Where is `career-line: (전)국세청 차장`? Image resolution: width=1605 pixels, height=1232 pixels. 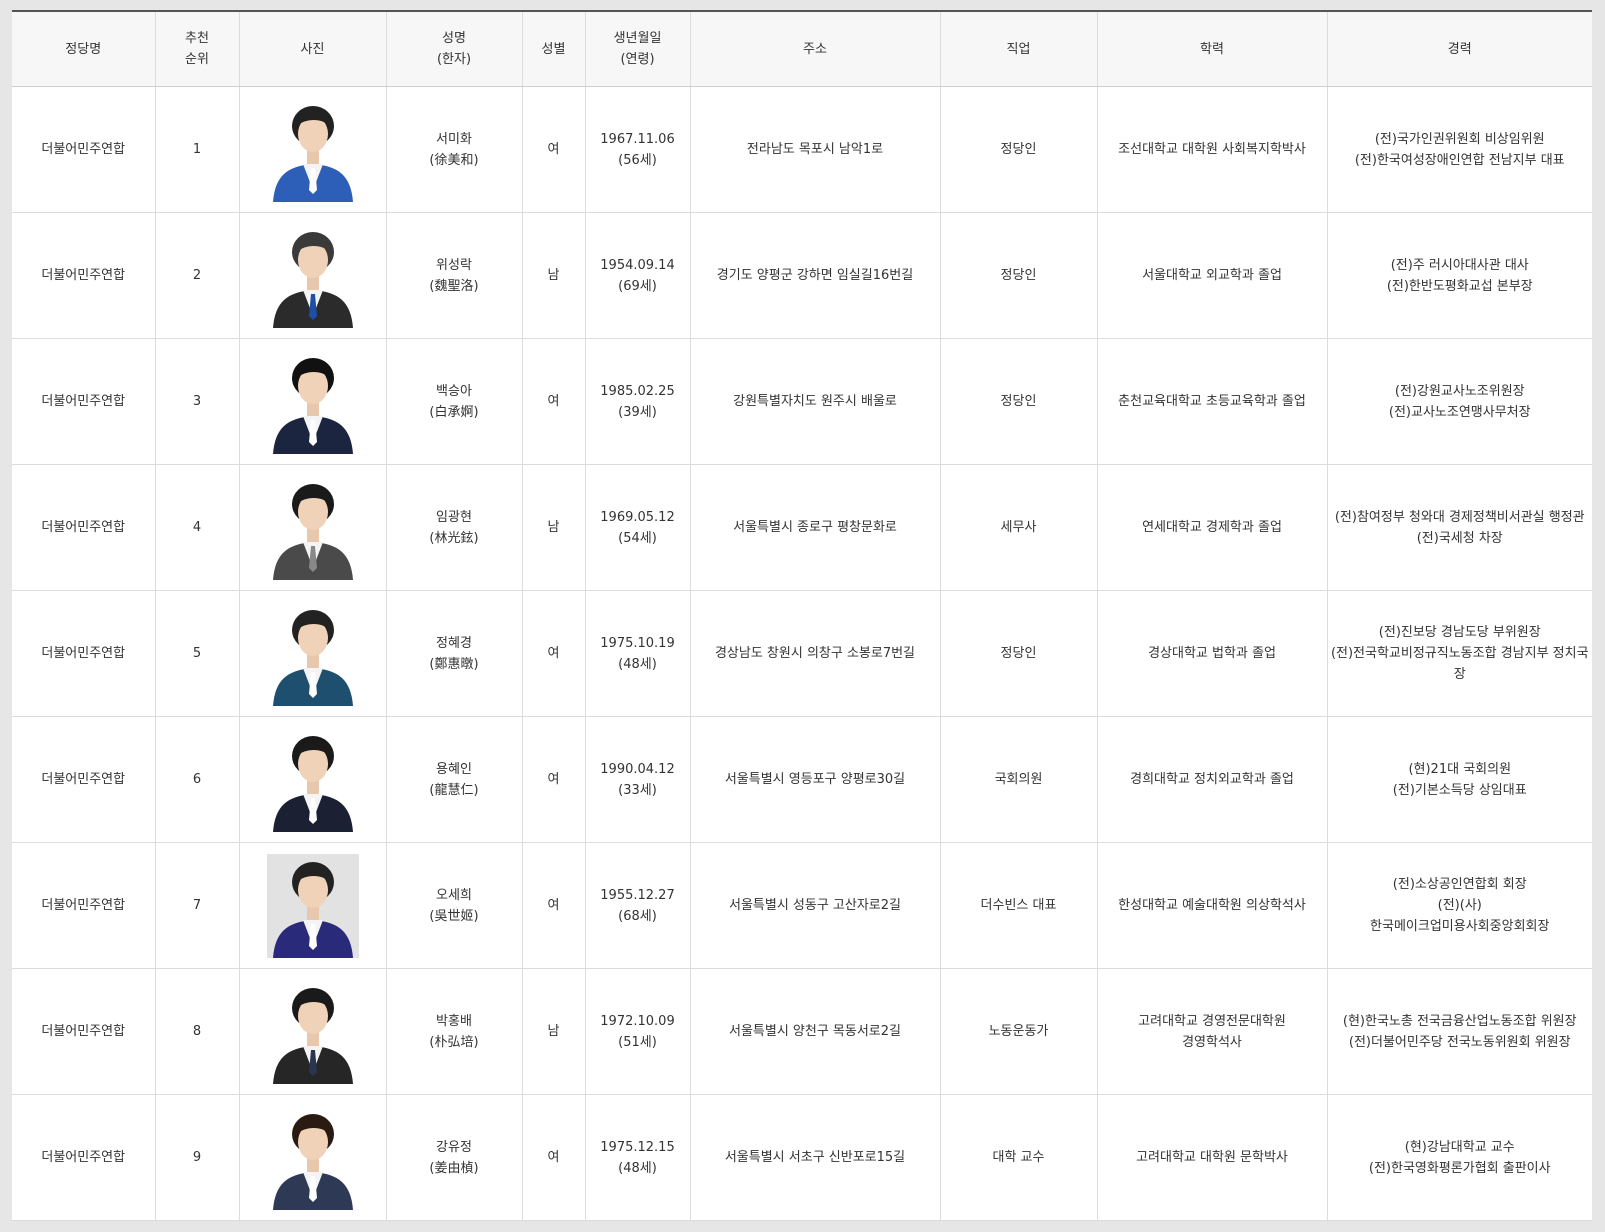 career-line: (전)국세청 차장 is located at coordinates (1459, 538).